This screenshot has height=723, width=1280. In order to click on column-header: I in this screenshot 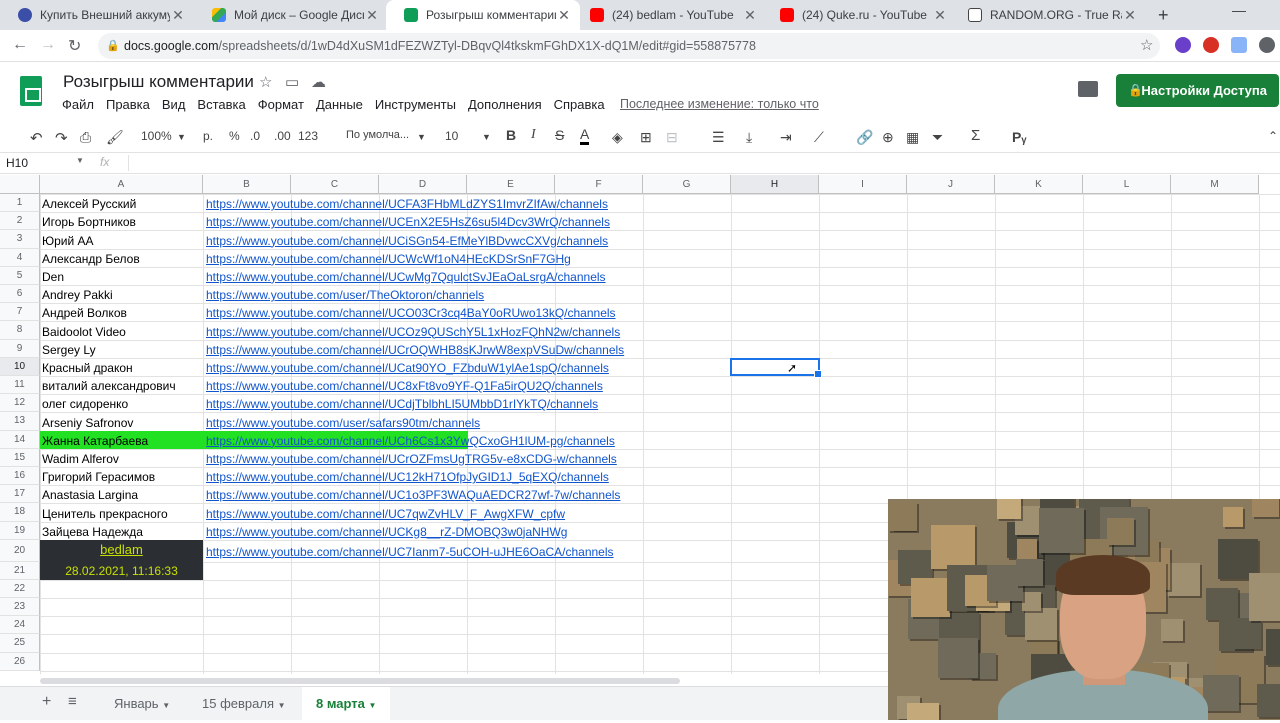, I will do `click(863, 184)`.